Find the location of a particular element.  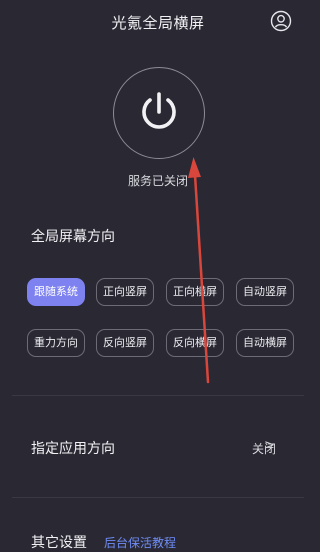

orientation-option-landscape: 正向横屏 is located at coordinates (195, 292).